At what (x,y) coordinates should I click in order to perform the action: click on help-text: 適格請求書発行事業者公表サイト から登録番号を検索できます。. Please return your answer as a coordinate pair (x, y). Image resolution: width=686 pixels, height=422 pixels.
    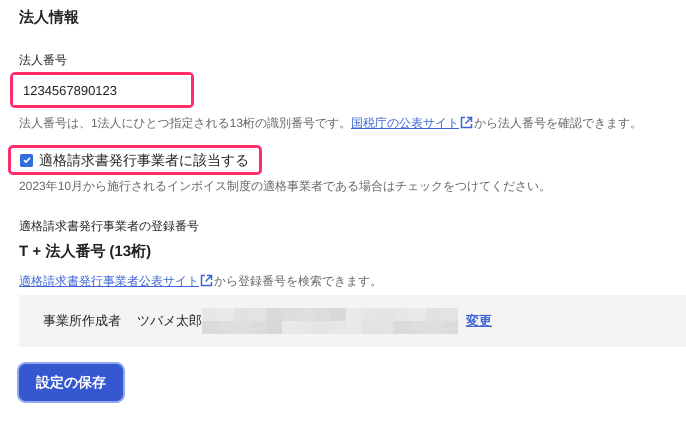
    Looking at the image, I should click on (201, 281).